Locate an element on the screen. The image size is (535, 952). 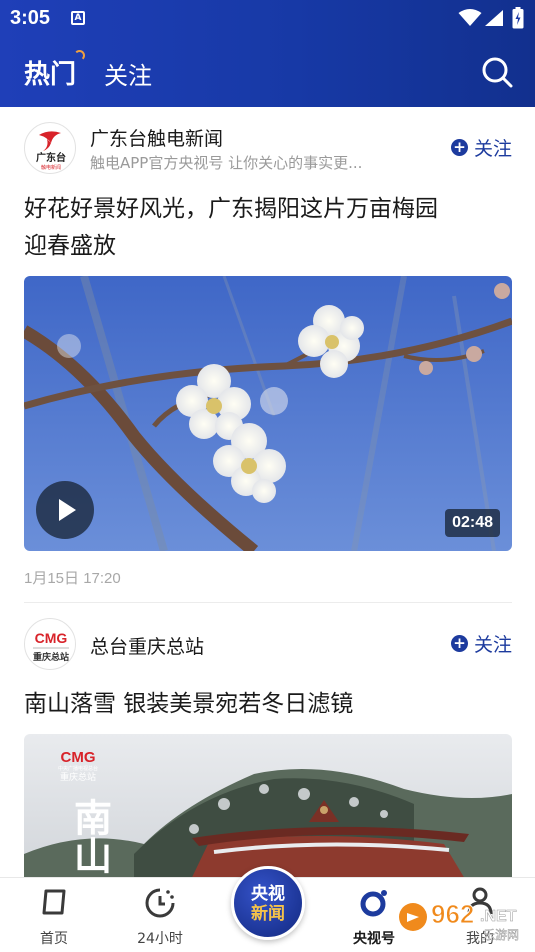
cover-brand: CMG is located at coordinates (78, 757).